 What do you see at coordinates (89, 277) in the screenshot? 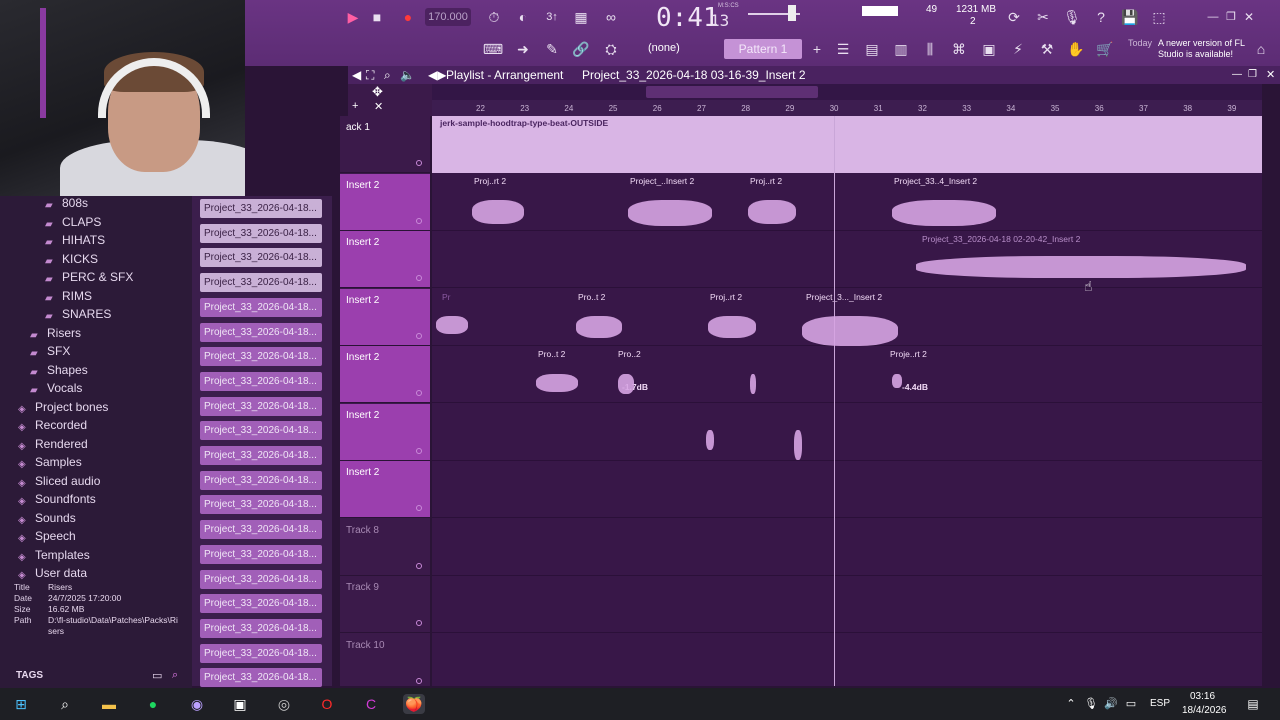
I see `browser-item: ▰ PERC & SFX` at bounding box center [89, 277].